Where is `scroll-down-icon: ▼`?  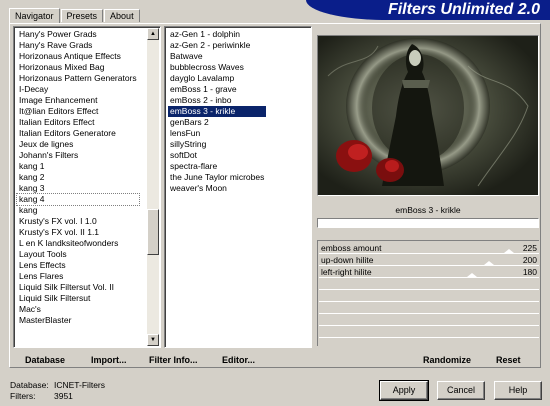 scroll-down-icon: ▼ is located at coordinates (153, 340).